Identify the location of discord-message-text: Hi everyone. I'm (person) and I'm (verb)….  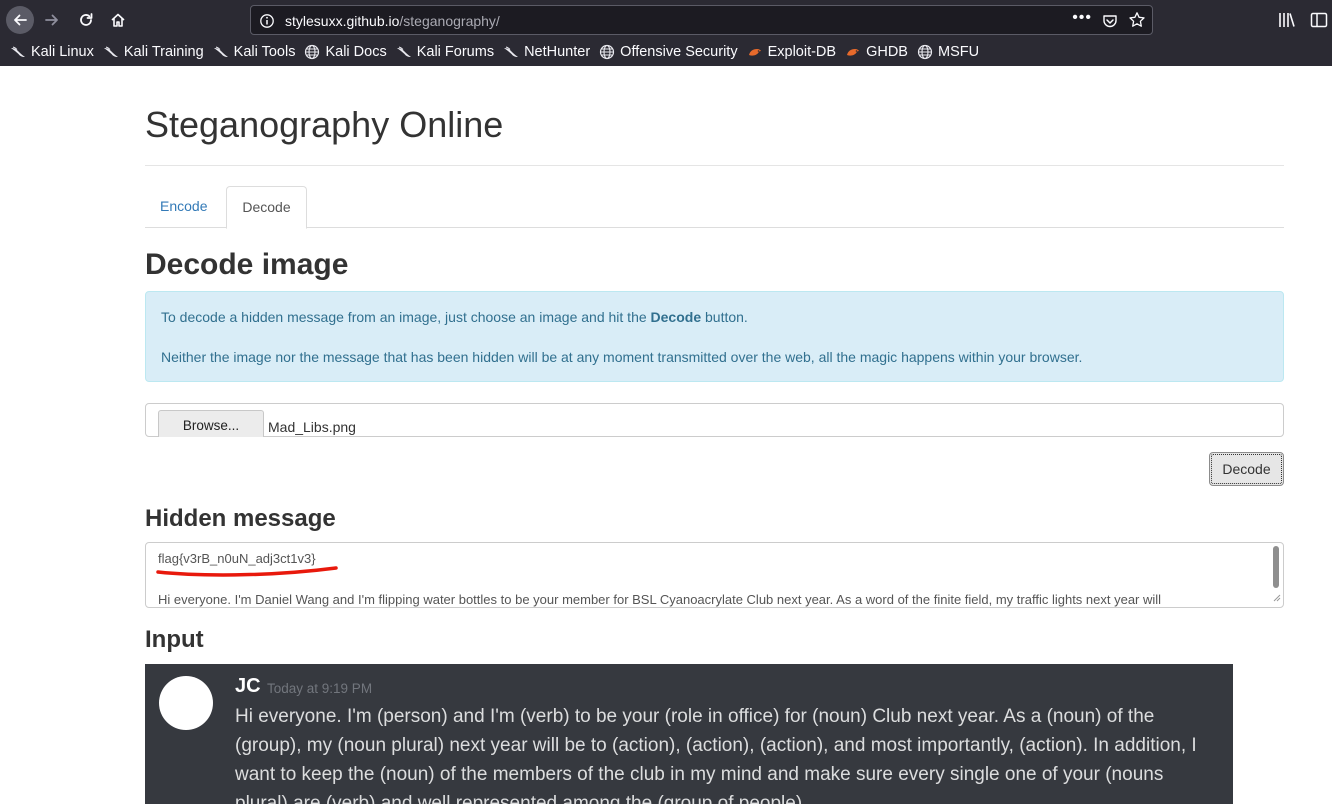
(716, 755).